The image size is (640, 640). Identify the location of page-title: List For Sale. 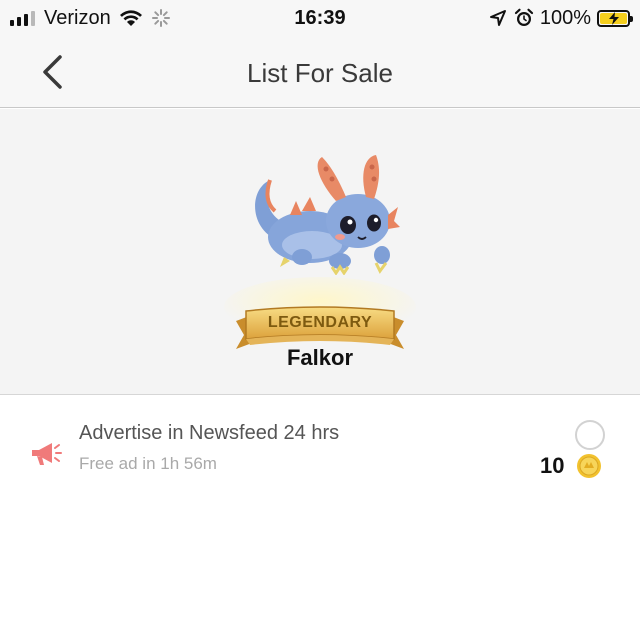
(320, 73).